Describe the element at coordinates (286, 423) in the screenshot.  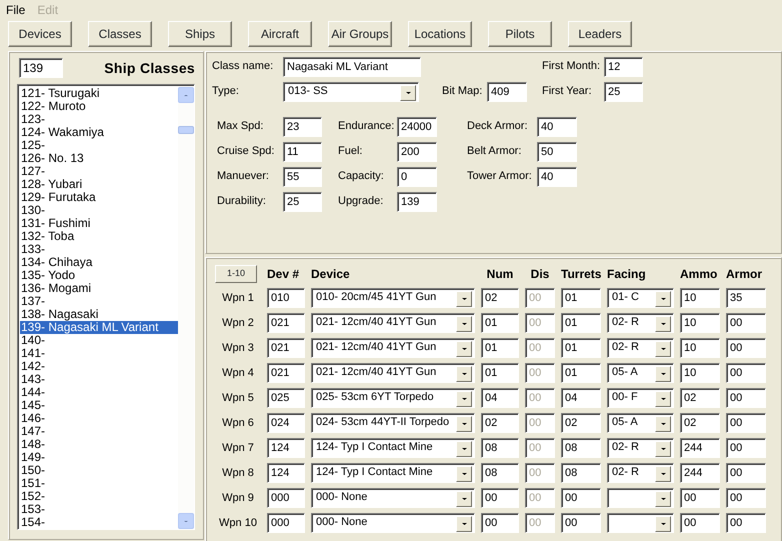
I see `text-field: 024` at that location.